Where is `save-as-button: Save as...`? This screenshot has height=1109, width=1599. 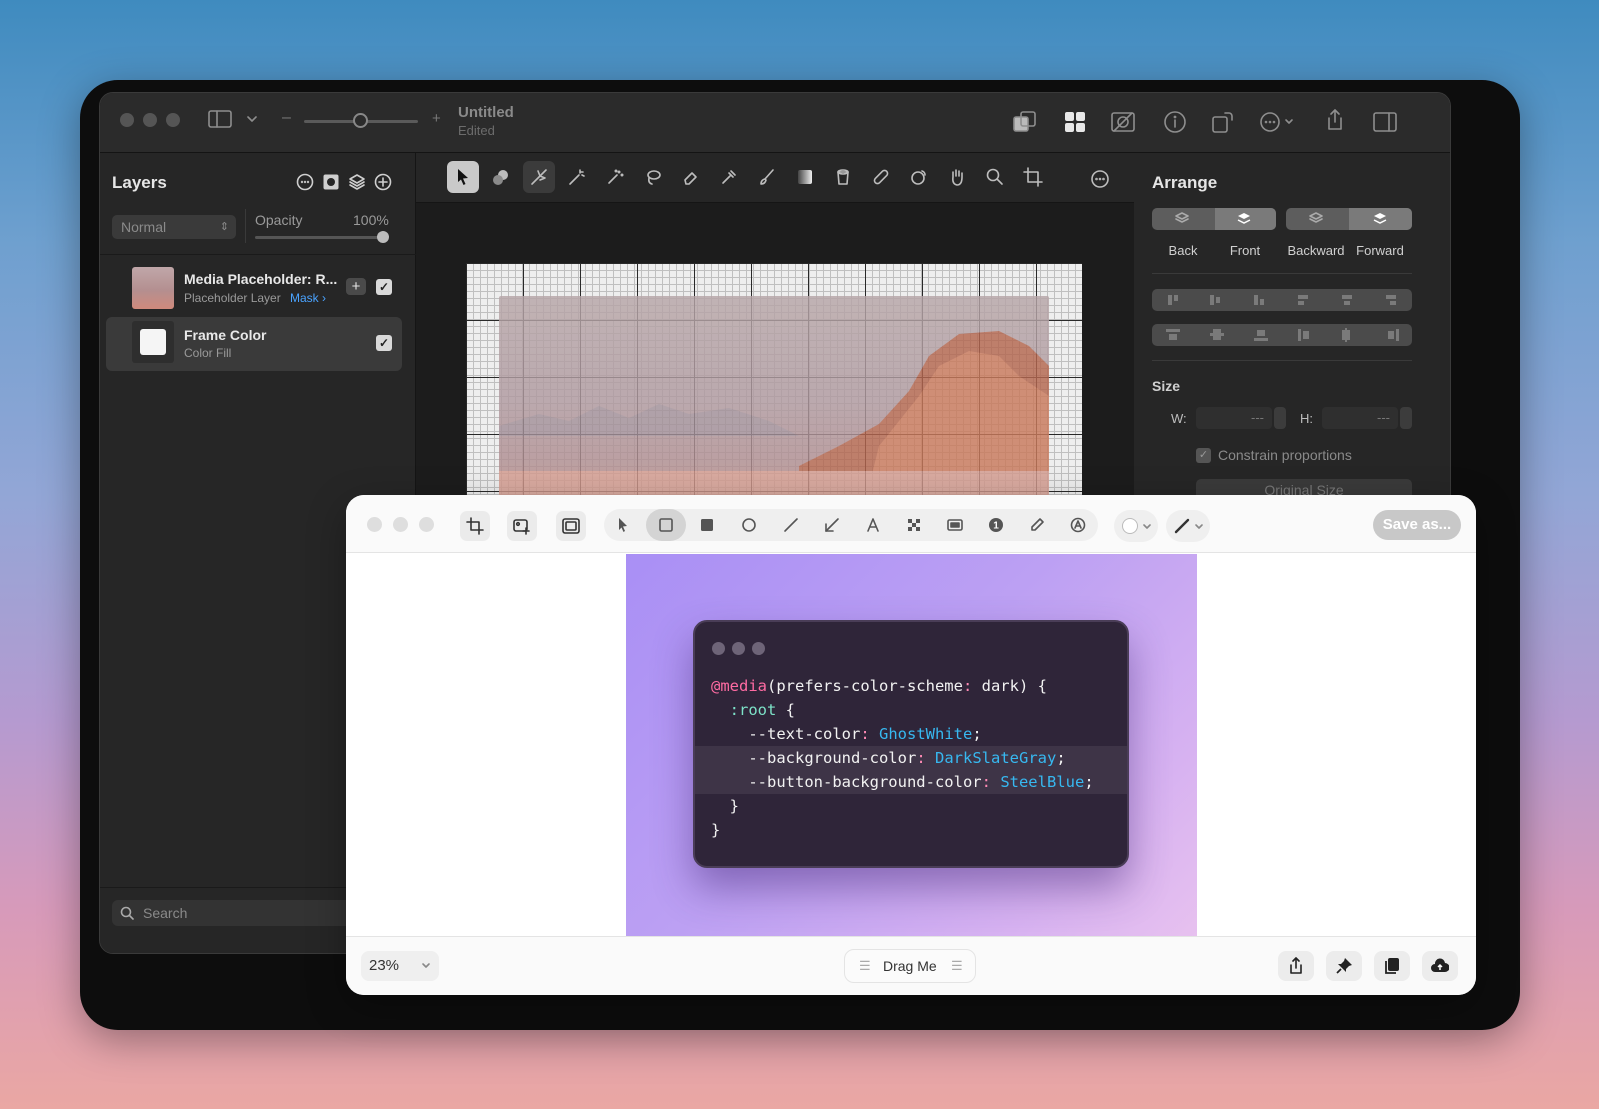 save-as-button: Save as... is located at coordinates (1417, 525).